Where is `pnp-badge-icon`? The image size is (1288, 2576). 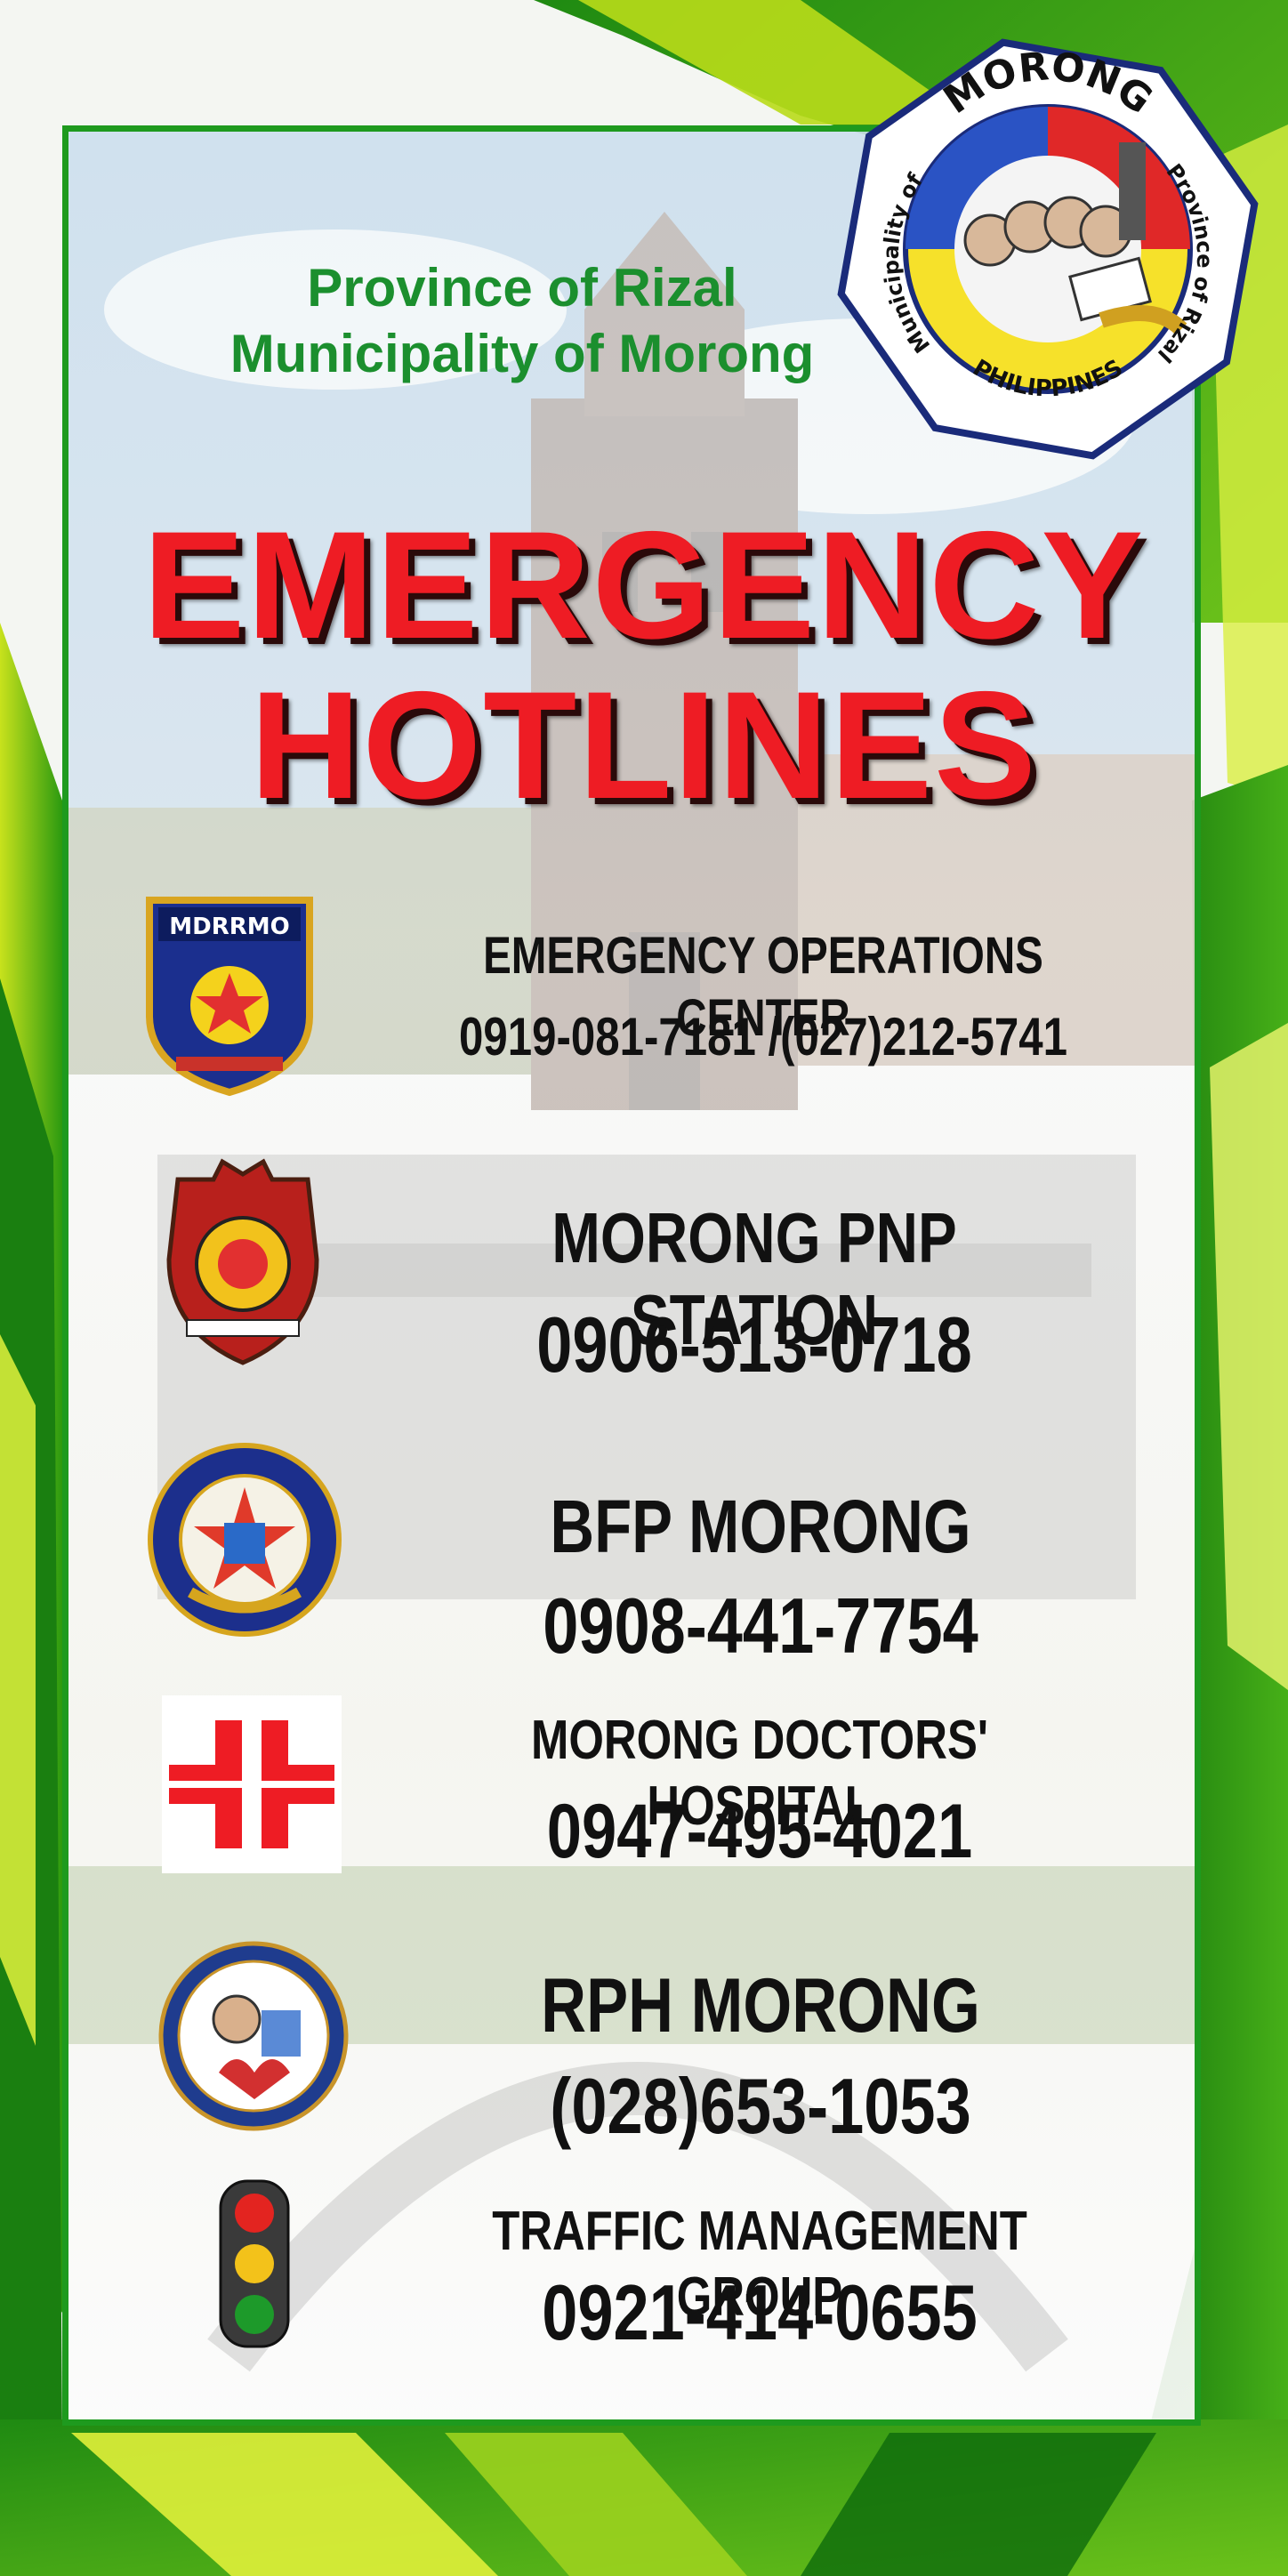
pnp-badge-icon is located at coordinates (242, 1261).